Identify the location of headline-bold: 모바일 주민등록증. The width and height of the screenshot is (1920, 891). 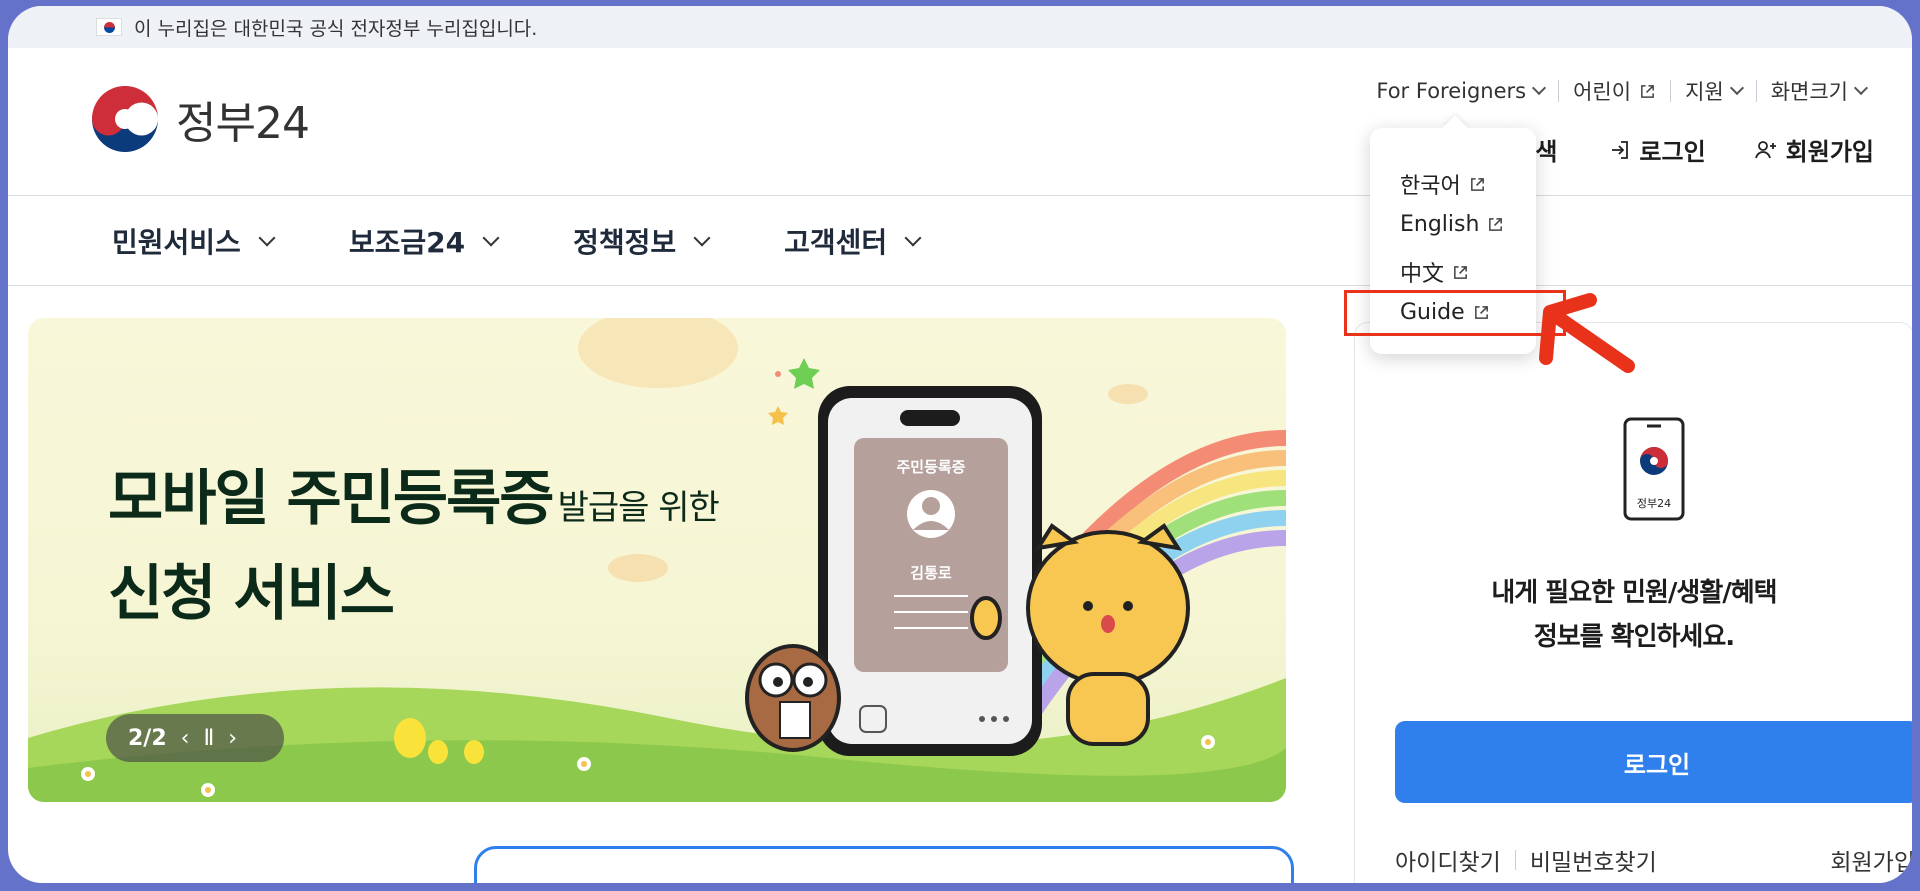
(331, 499).